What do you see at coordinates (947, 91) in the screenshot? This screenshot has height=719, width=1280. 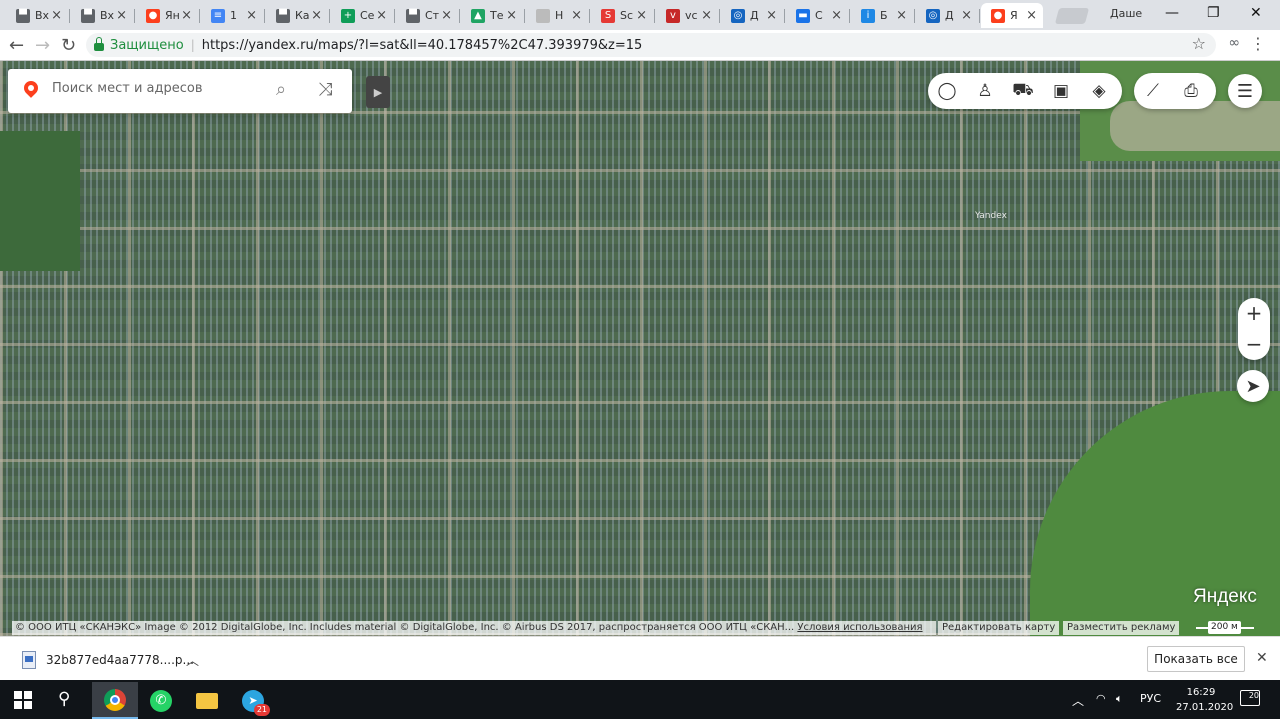 I see `panorama-icon: ◯` at bounding box center [947, 91].